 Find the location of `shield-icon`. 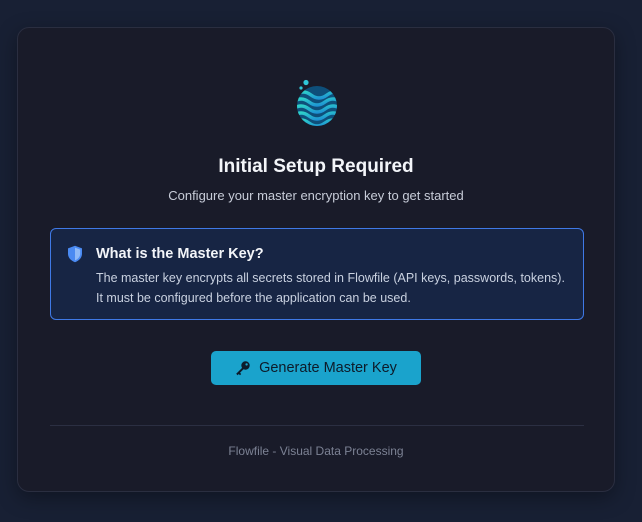

shield-icon is located at coordinates (75, 254).